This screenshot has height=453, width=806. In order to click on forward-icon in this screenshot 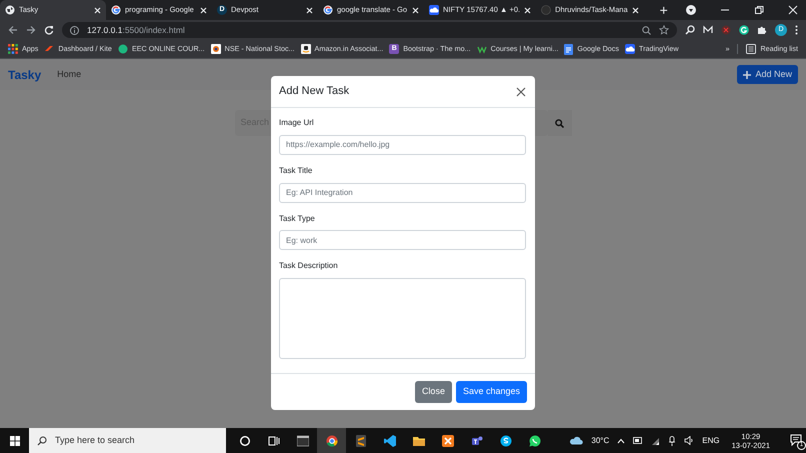, I will do `click(31, 30)`.